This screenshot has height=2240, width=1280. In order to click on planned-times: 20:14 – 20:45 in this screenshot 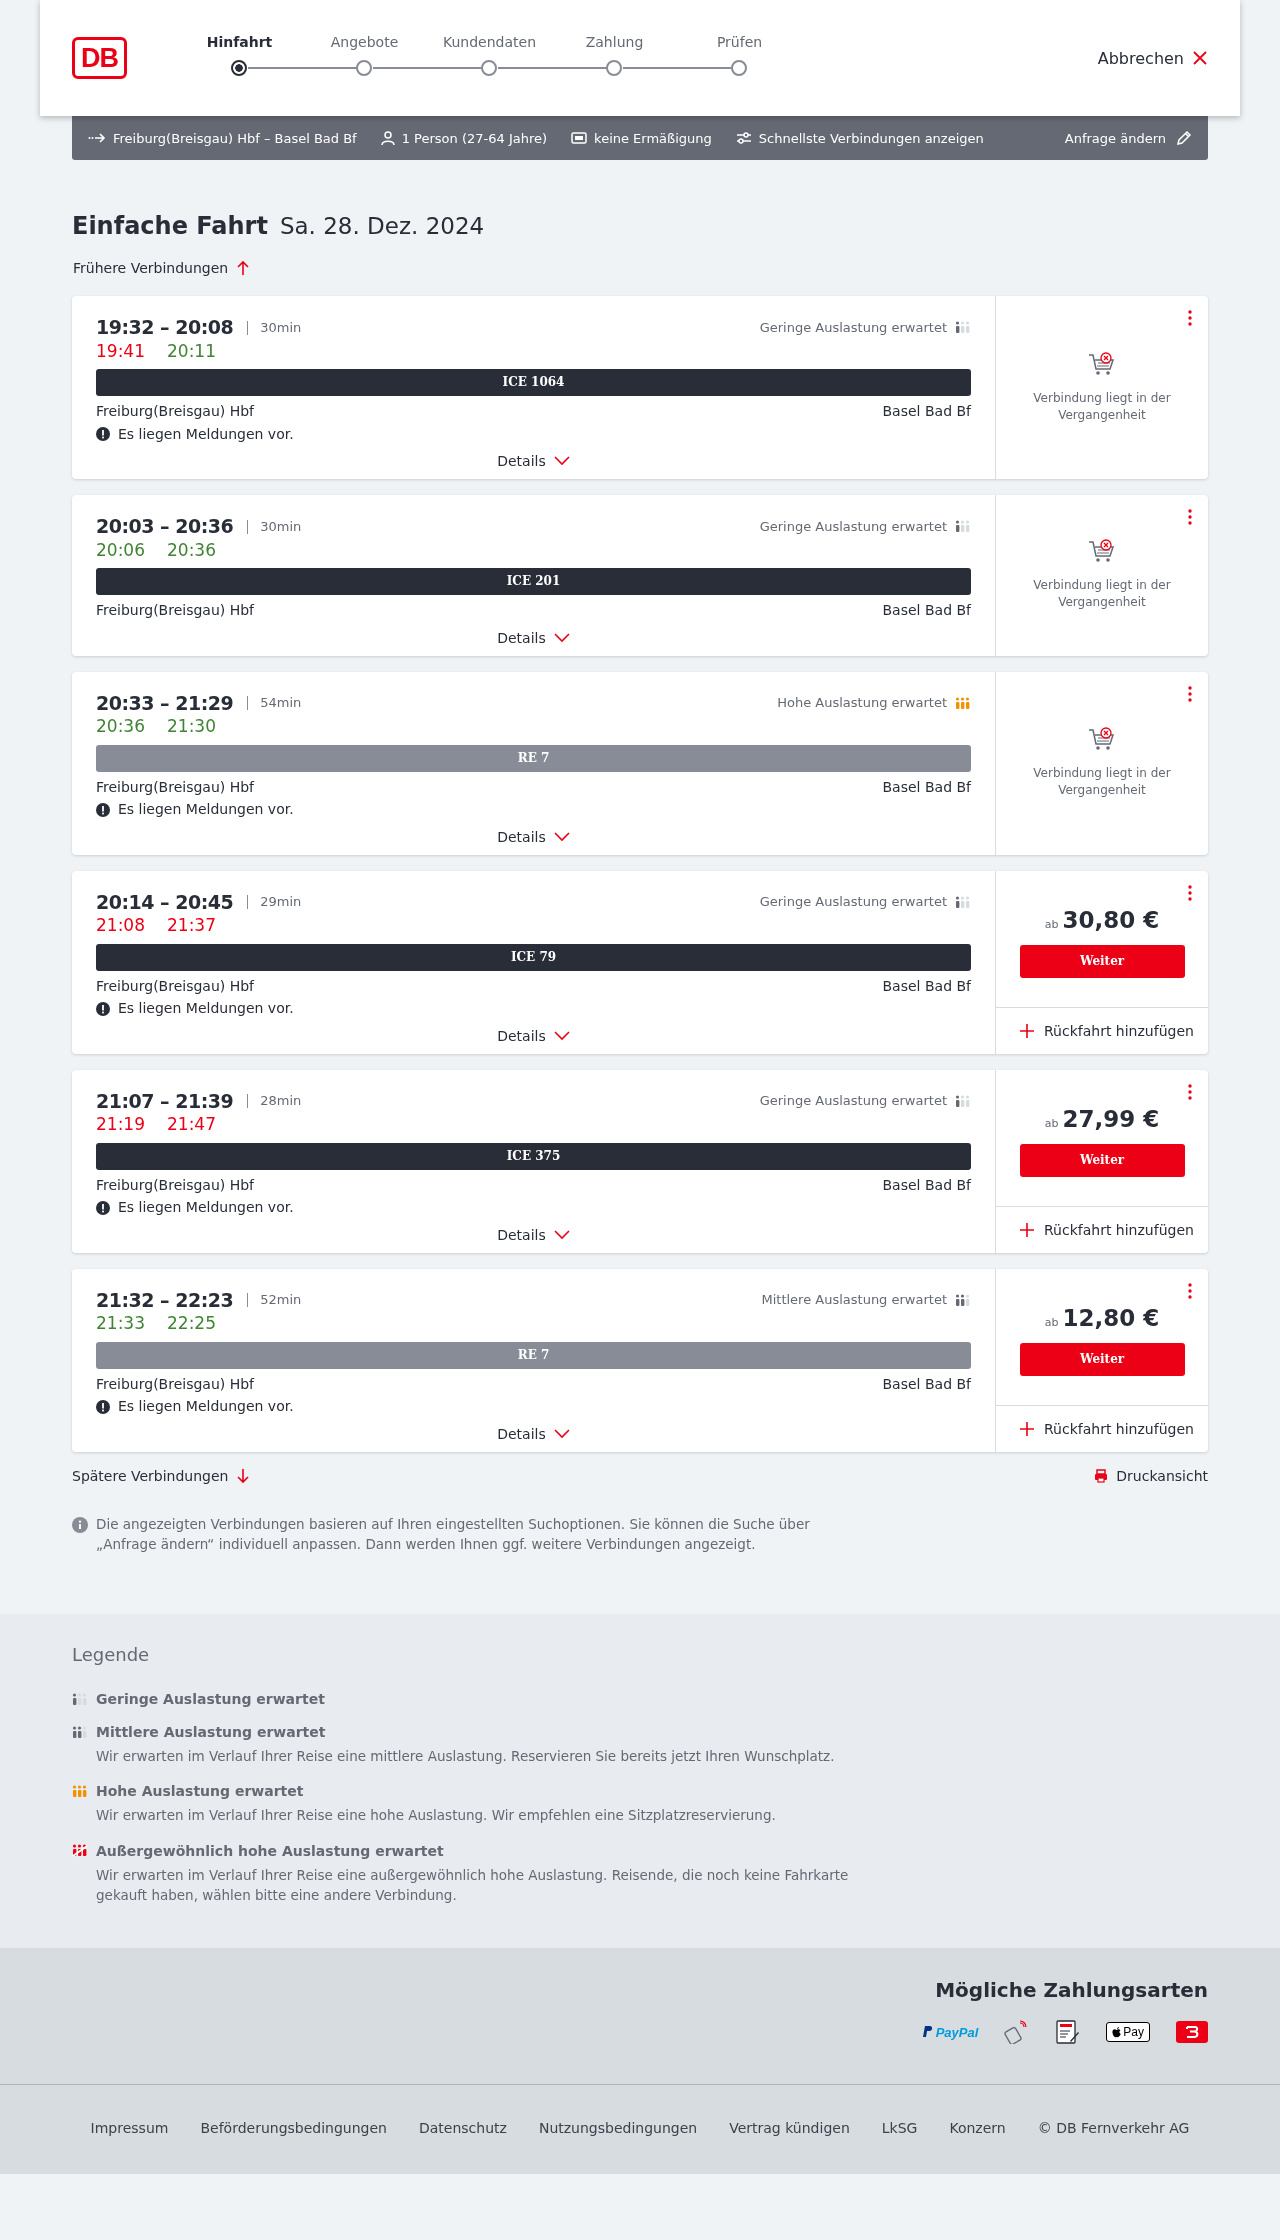, I will do `click(165, 902)`.